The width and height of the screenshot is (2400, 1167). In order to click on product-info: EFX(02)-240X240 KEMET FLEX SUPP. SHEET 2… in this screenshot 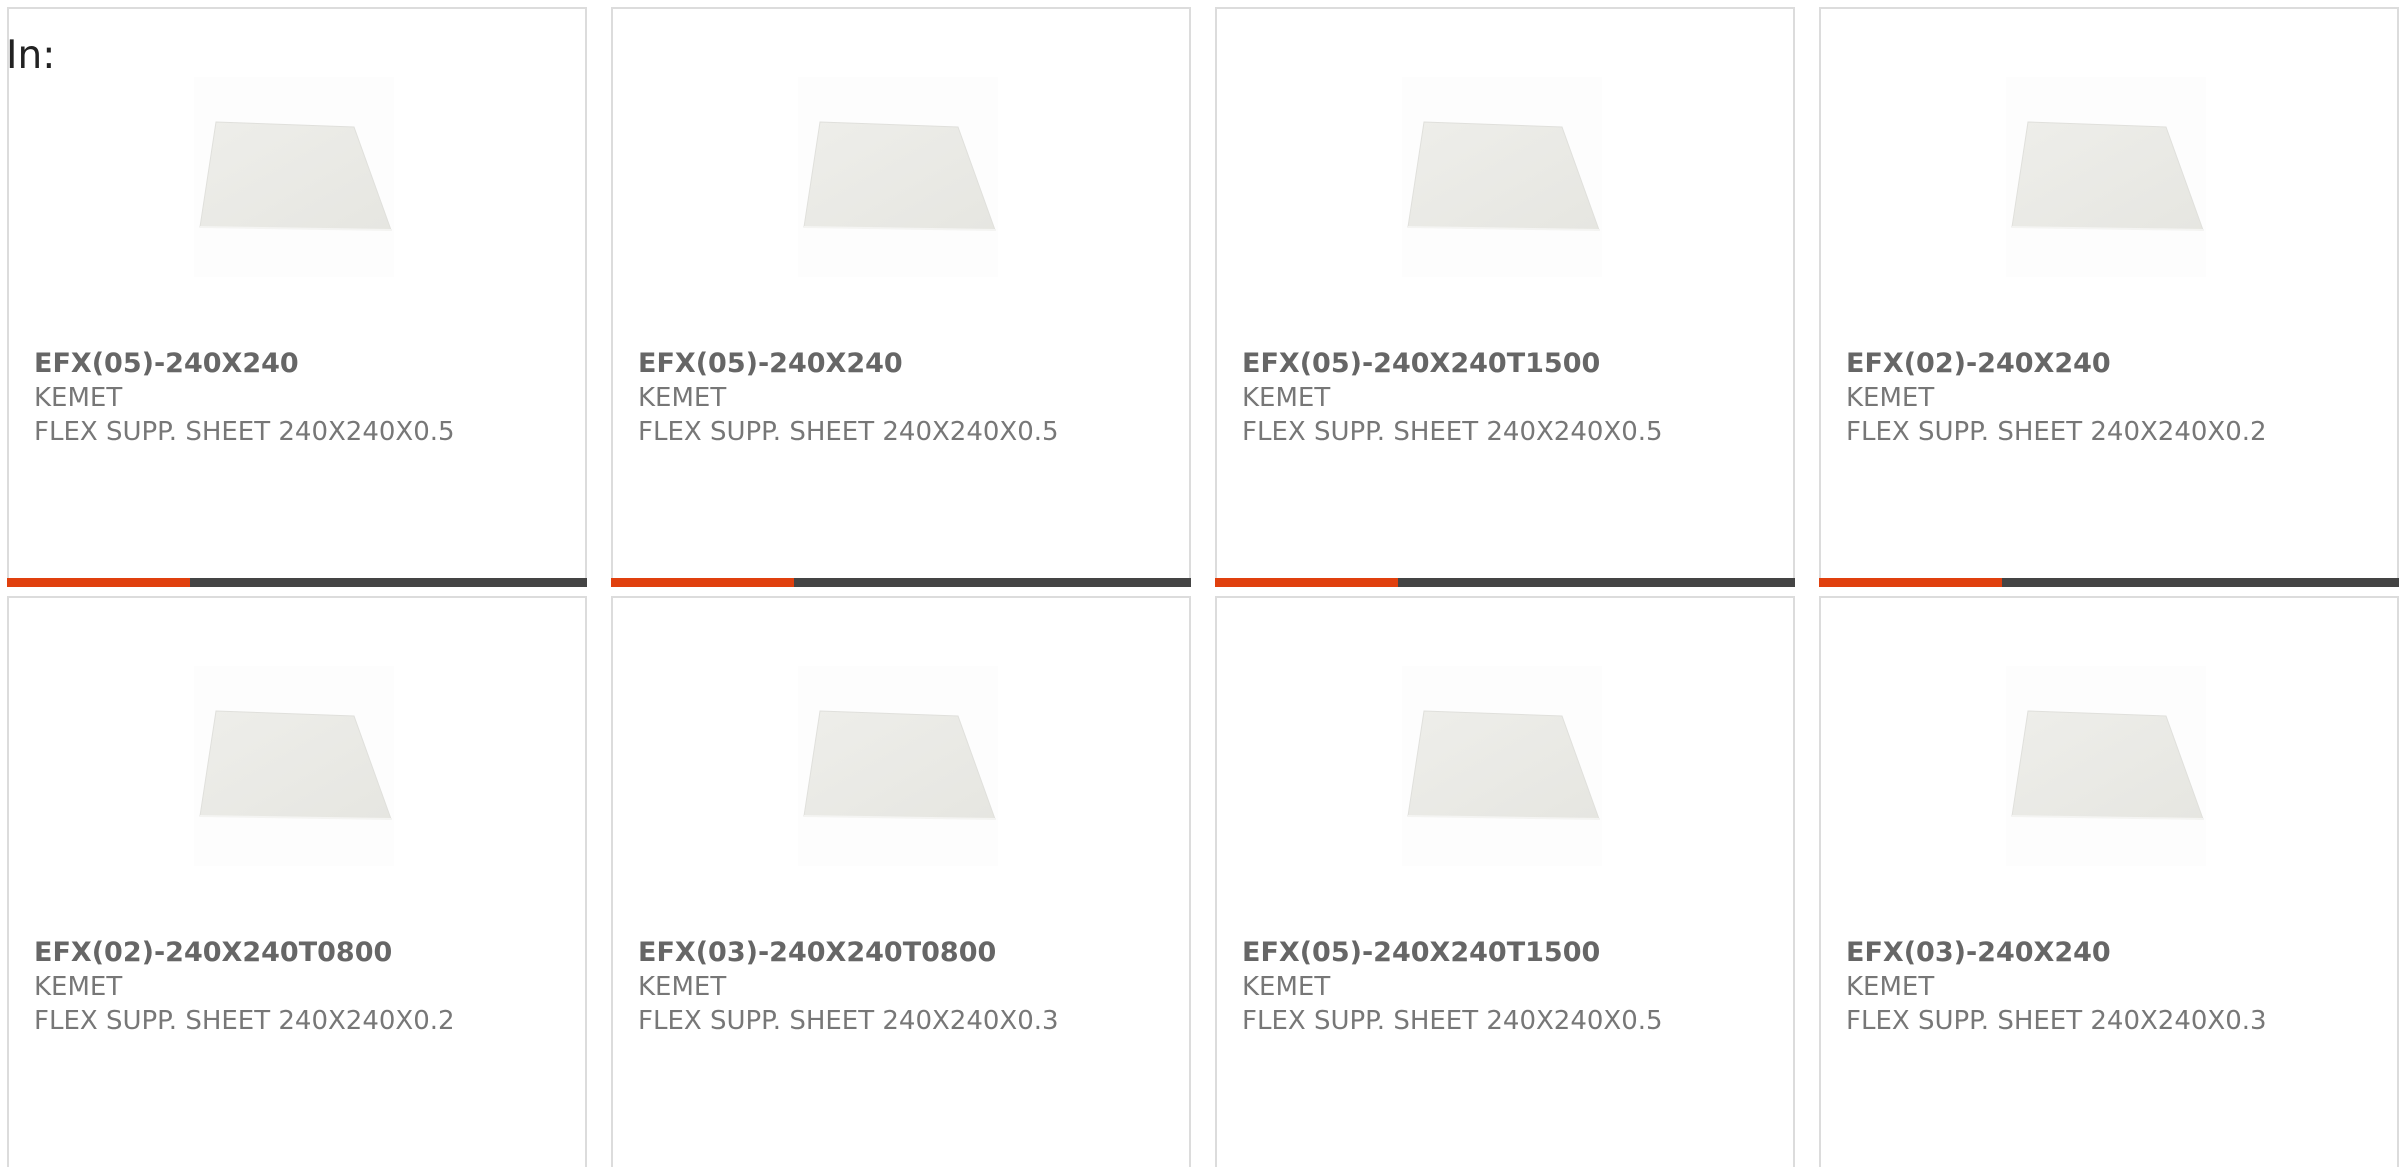, I will do `click(2116, 398)`.